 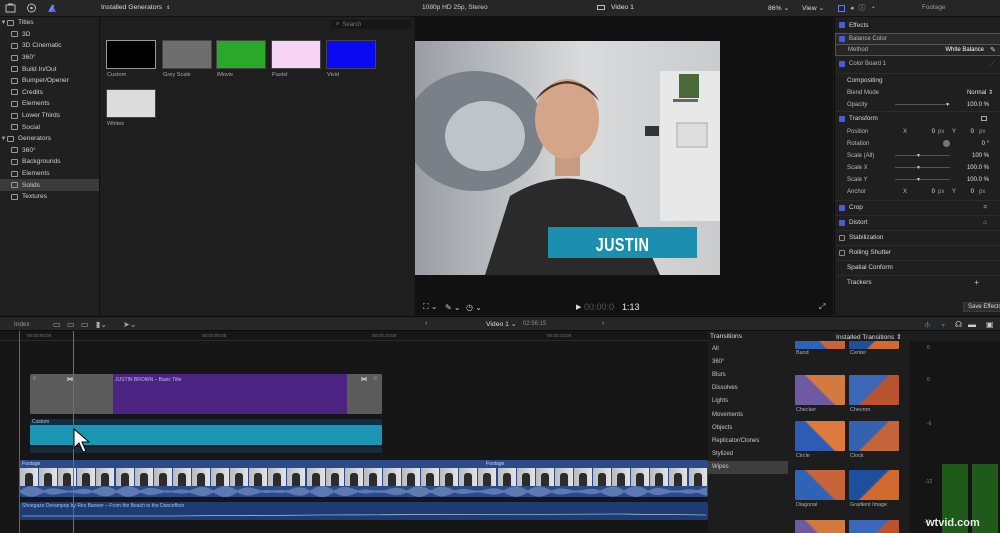 What do you see at coordinates (603, 323) in the screenshot?
I see `forward-arrow-icon: ›` at bounding box center [603, 323].